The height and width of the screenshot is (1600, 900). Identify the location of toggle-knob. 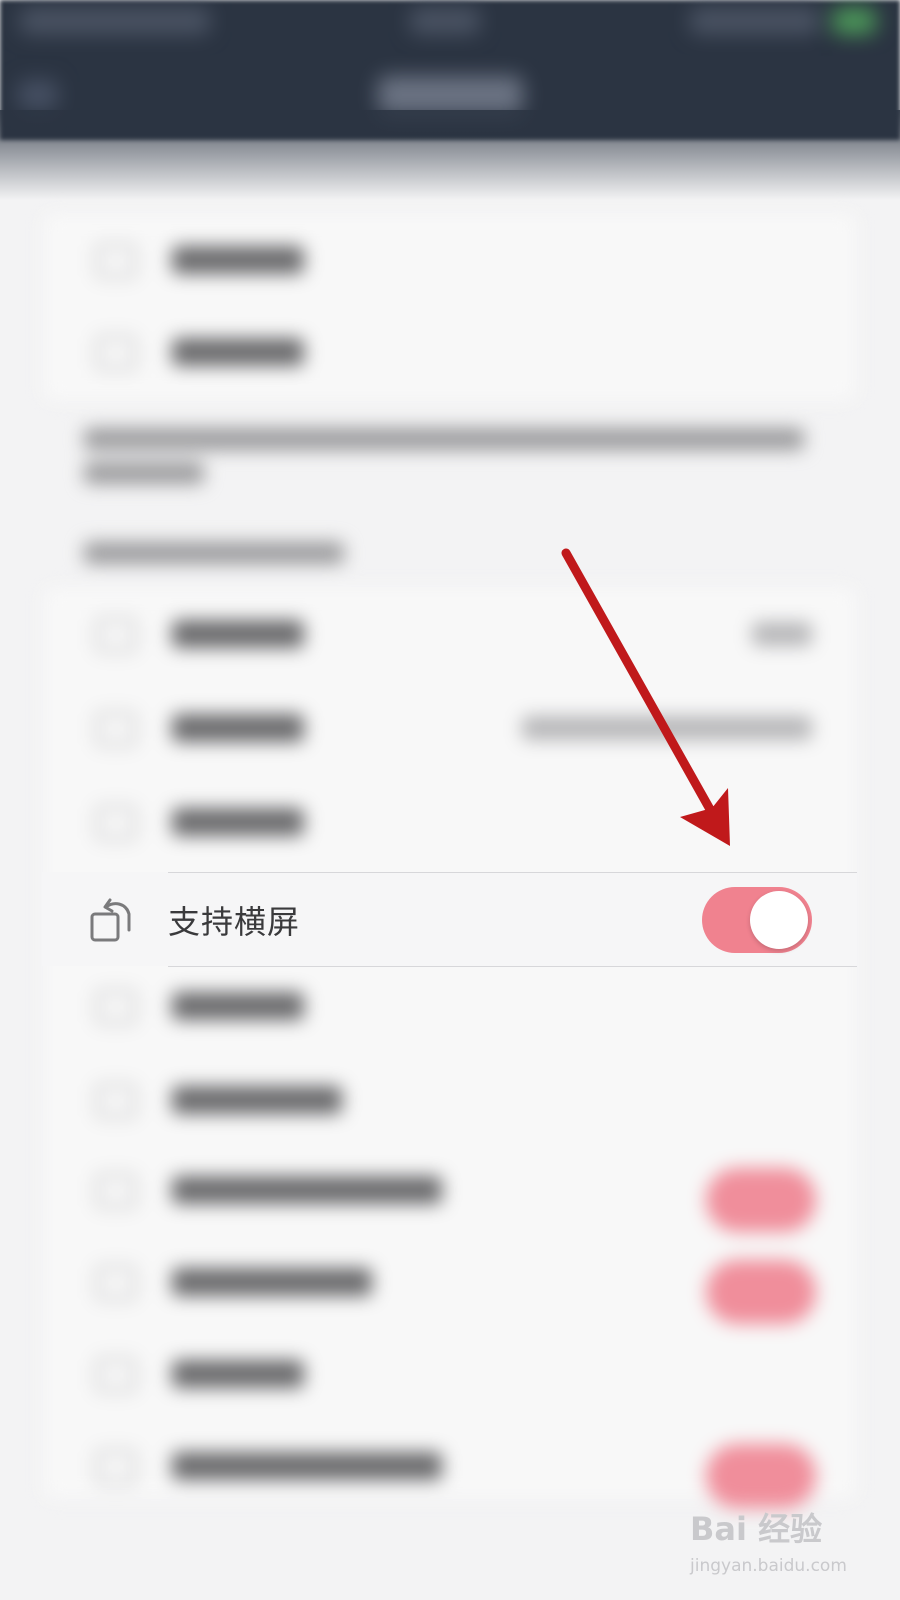
(779, 920).